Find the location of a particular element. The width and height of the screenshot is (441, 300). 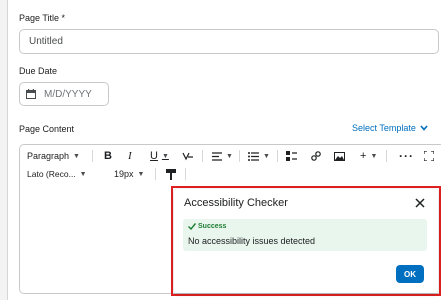

align-icon: ▼ is located at coordinates (222, 156).